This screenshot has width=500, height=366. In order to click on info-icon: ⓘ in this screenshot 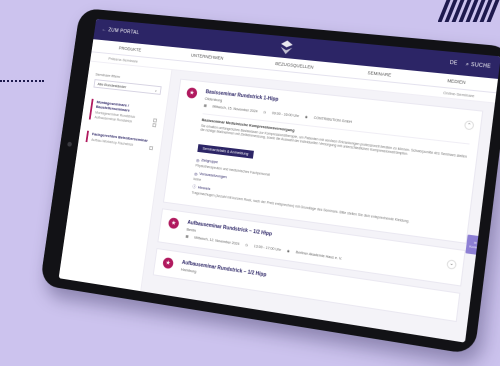, I will do `click(194, 186)`.